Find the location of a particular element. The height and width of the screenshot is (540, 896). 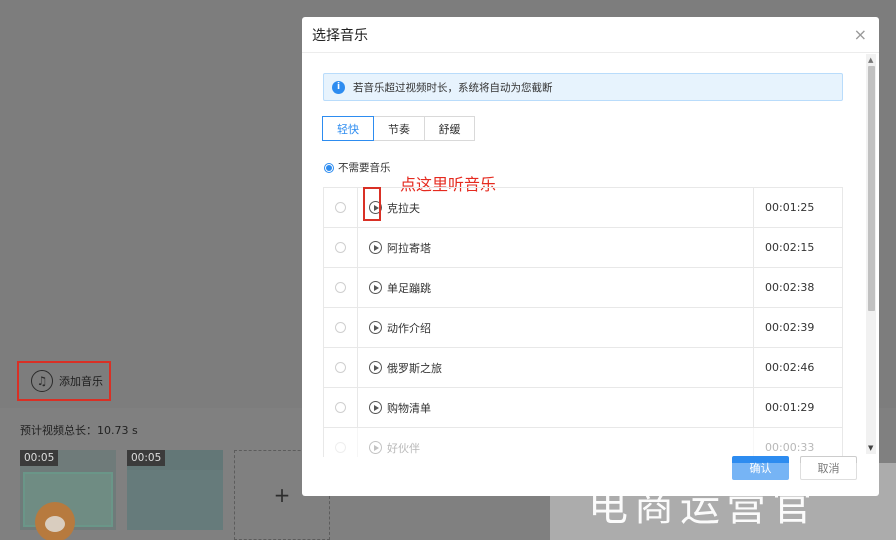

play-highlight-box is located at coordinates (372, 204).